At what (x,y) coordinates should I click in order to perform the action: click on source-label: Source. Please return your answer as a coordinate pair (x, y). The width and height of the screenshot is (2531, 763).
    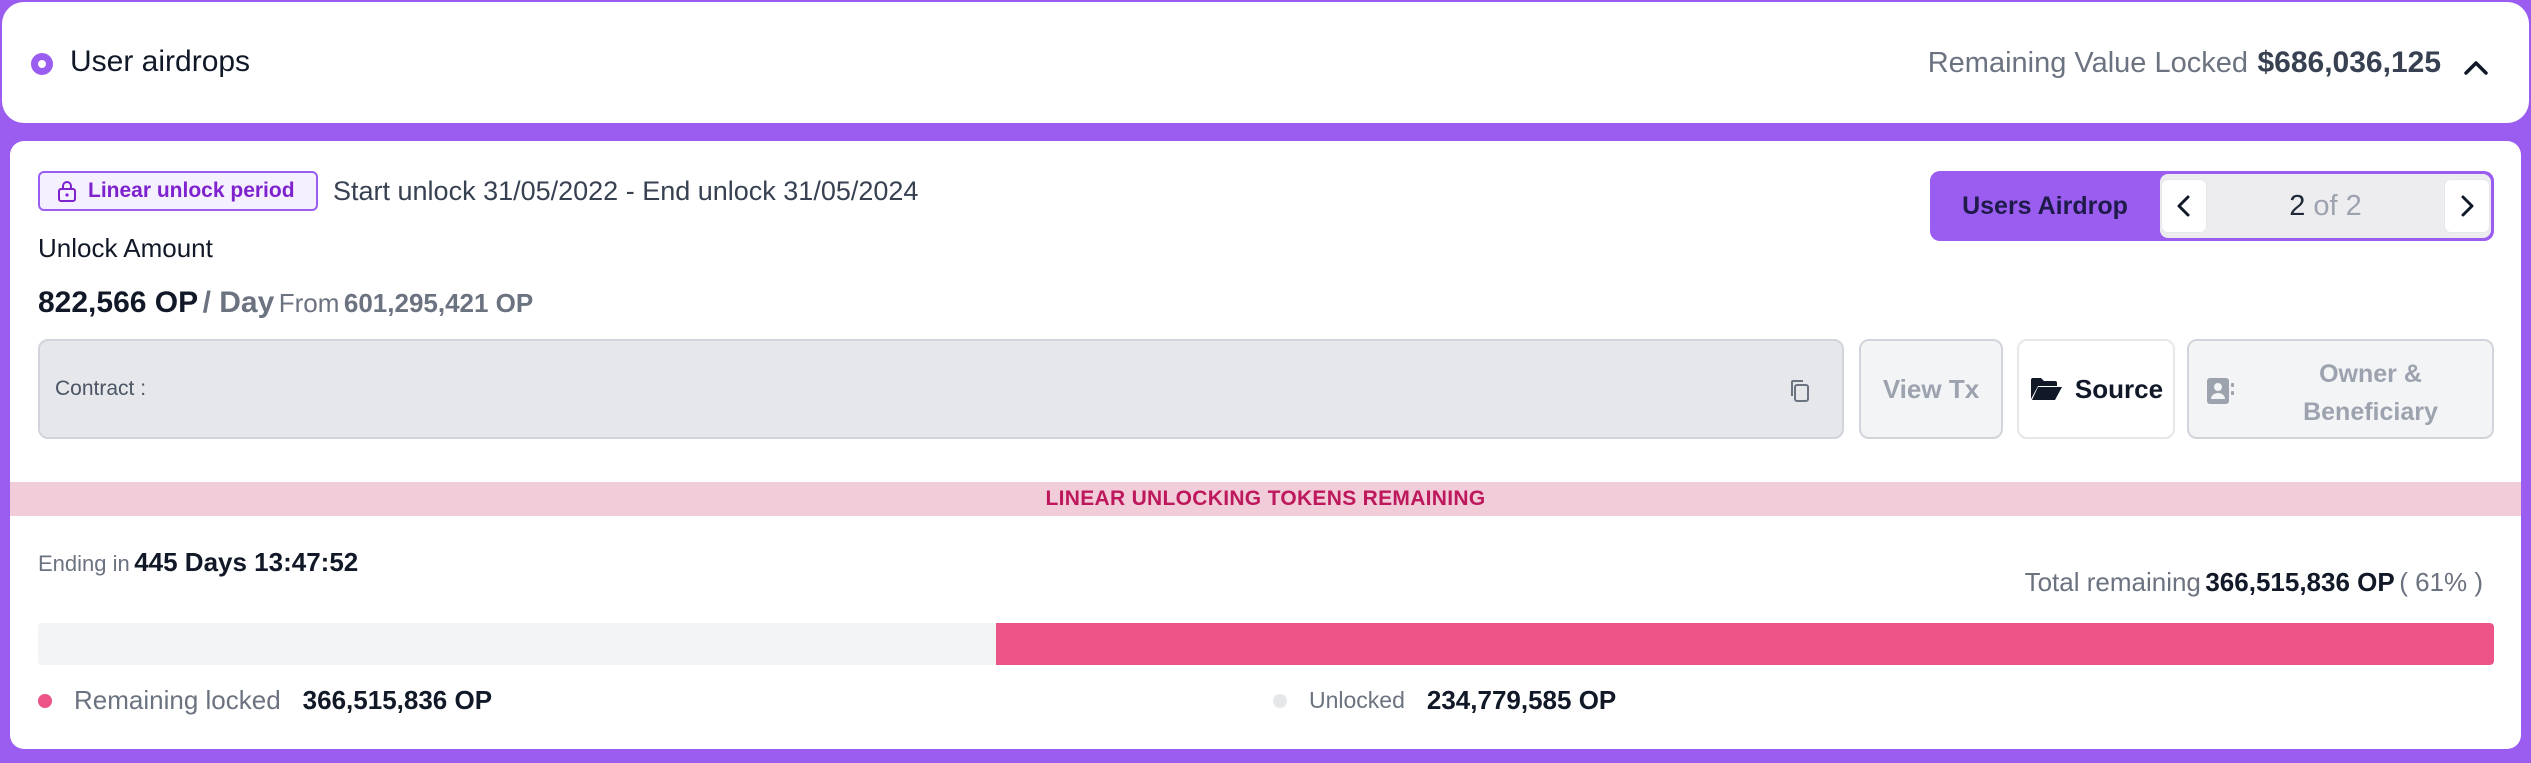
    Looking at the image, I should click on (2119, 388).